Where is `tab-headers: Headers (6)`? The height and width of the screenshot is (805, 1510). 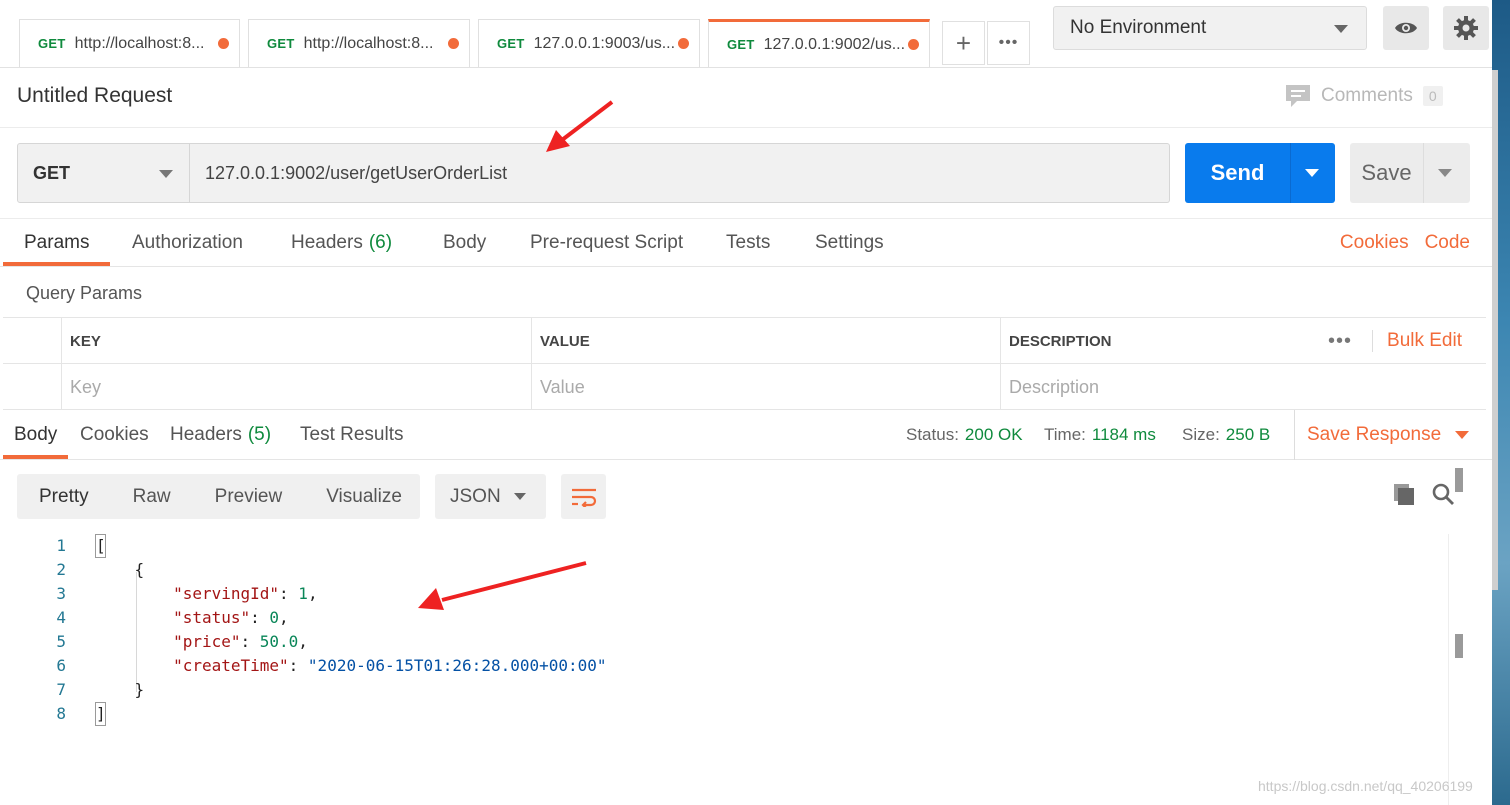 tab-headers: Headers (6) is located at coordinates (341, 243).